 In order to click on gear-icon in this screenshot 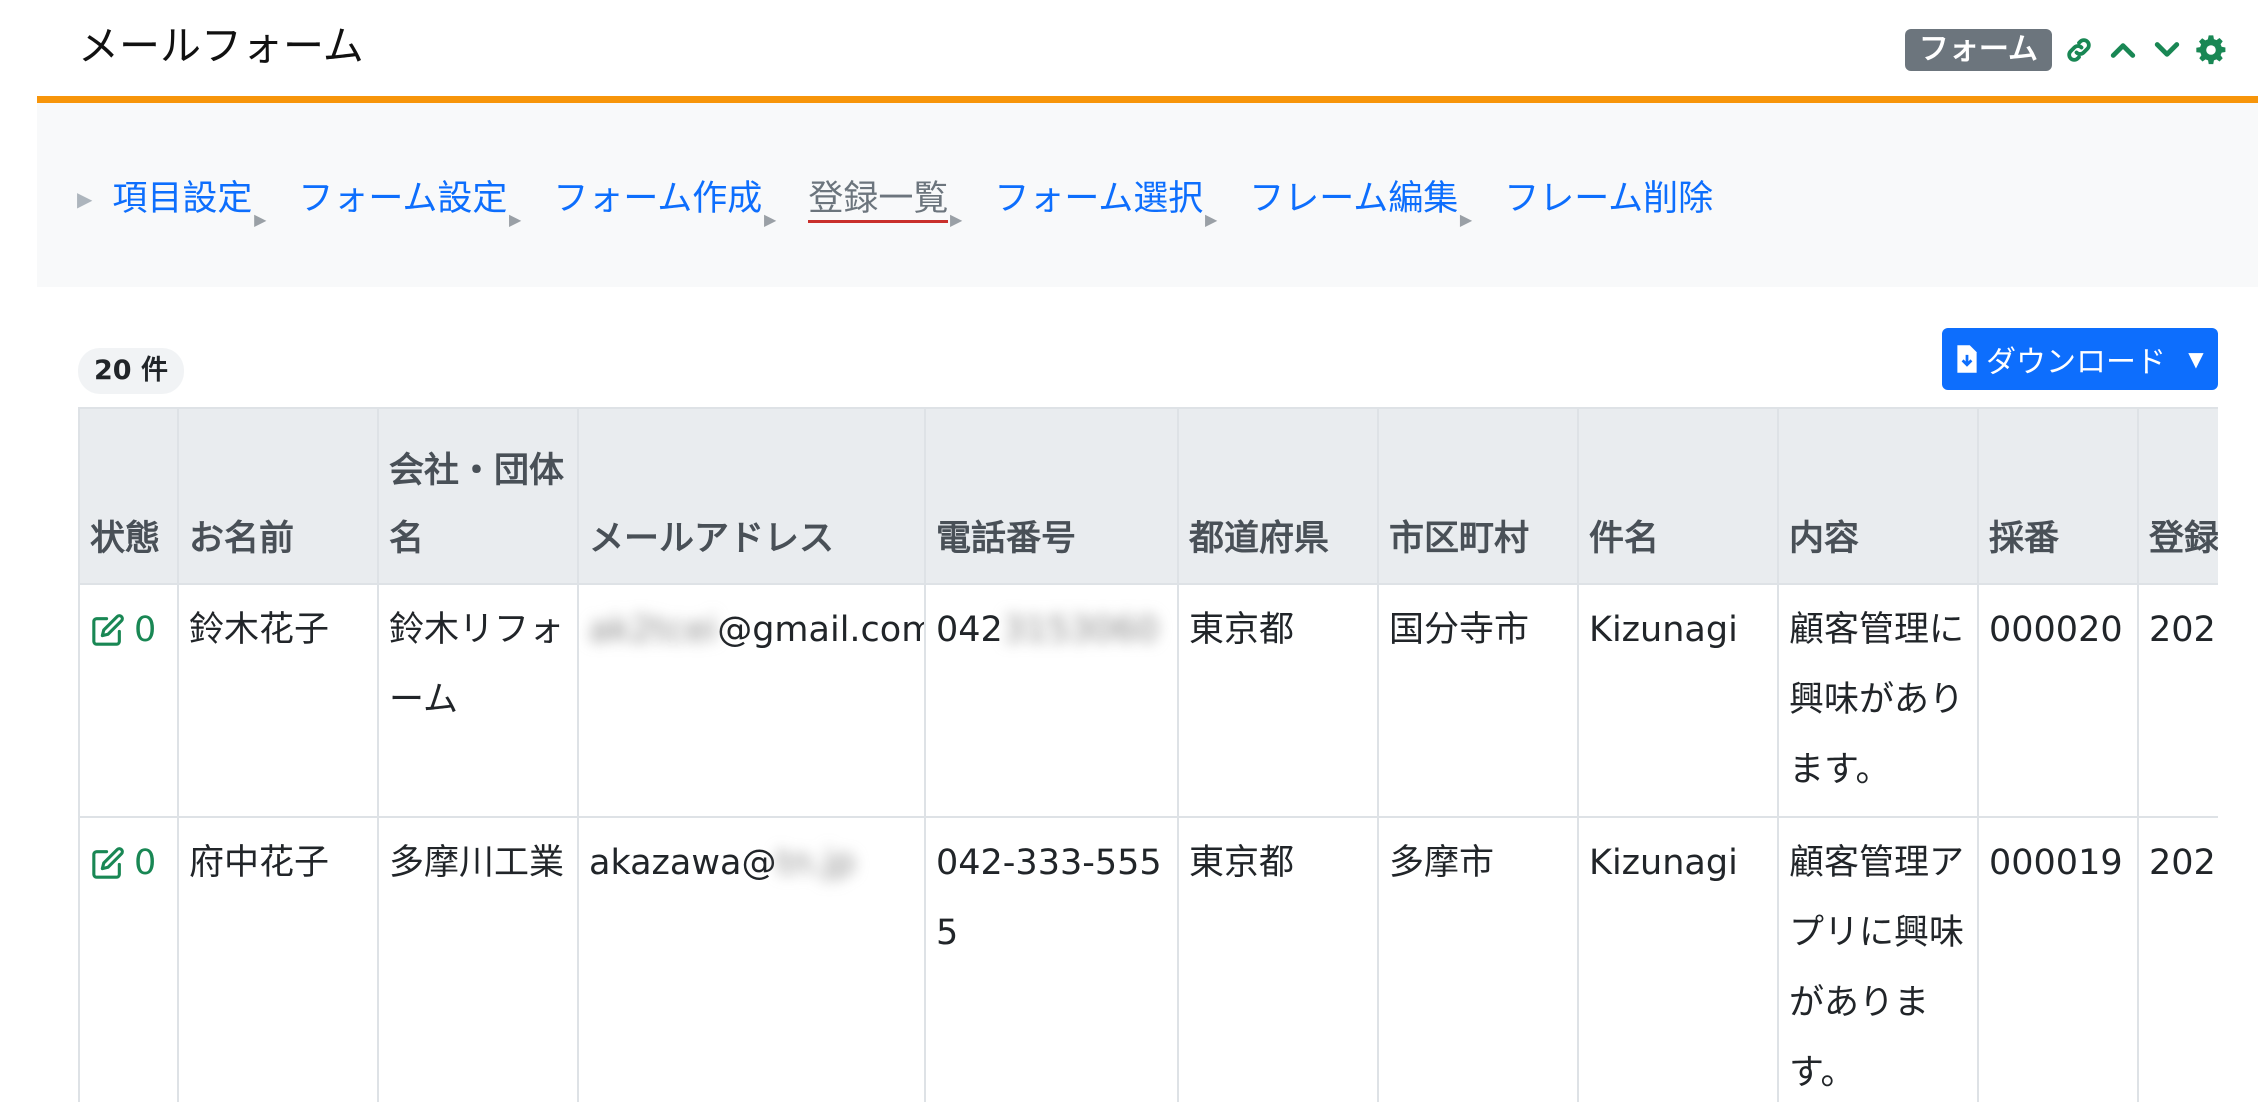, I will do `click(2211, 50)`.